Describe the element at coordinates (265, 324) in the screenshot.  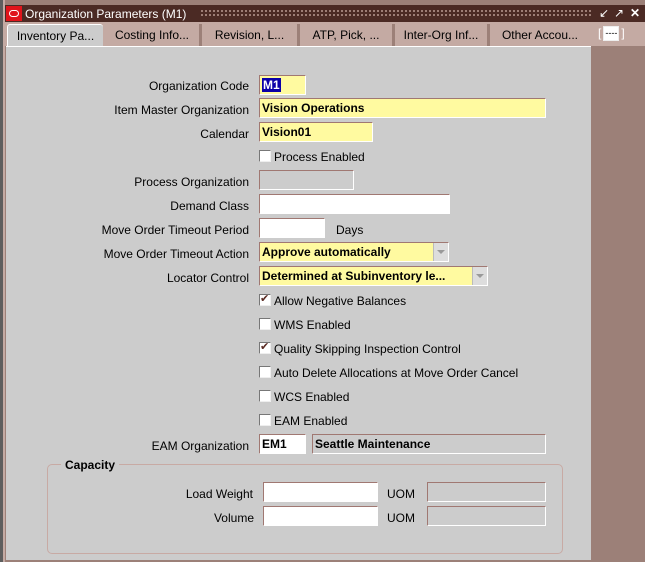
I see `wms-enabled-box` at that location.